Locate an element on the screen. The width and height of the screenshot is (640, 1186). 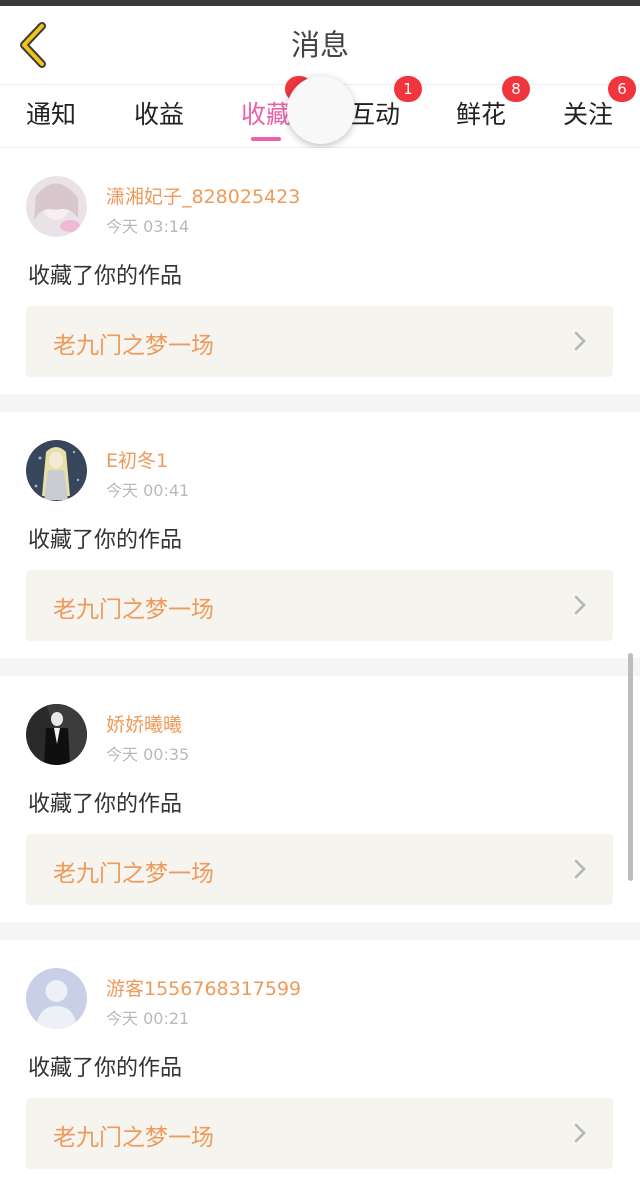
tab-label: 关注 is located at coordinates (588, 114).